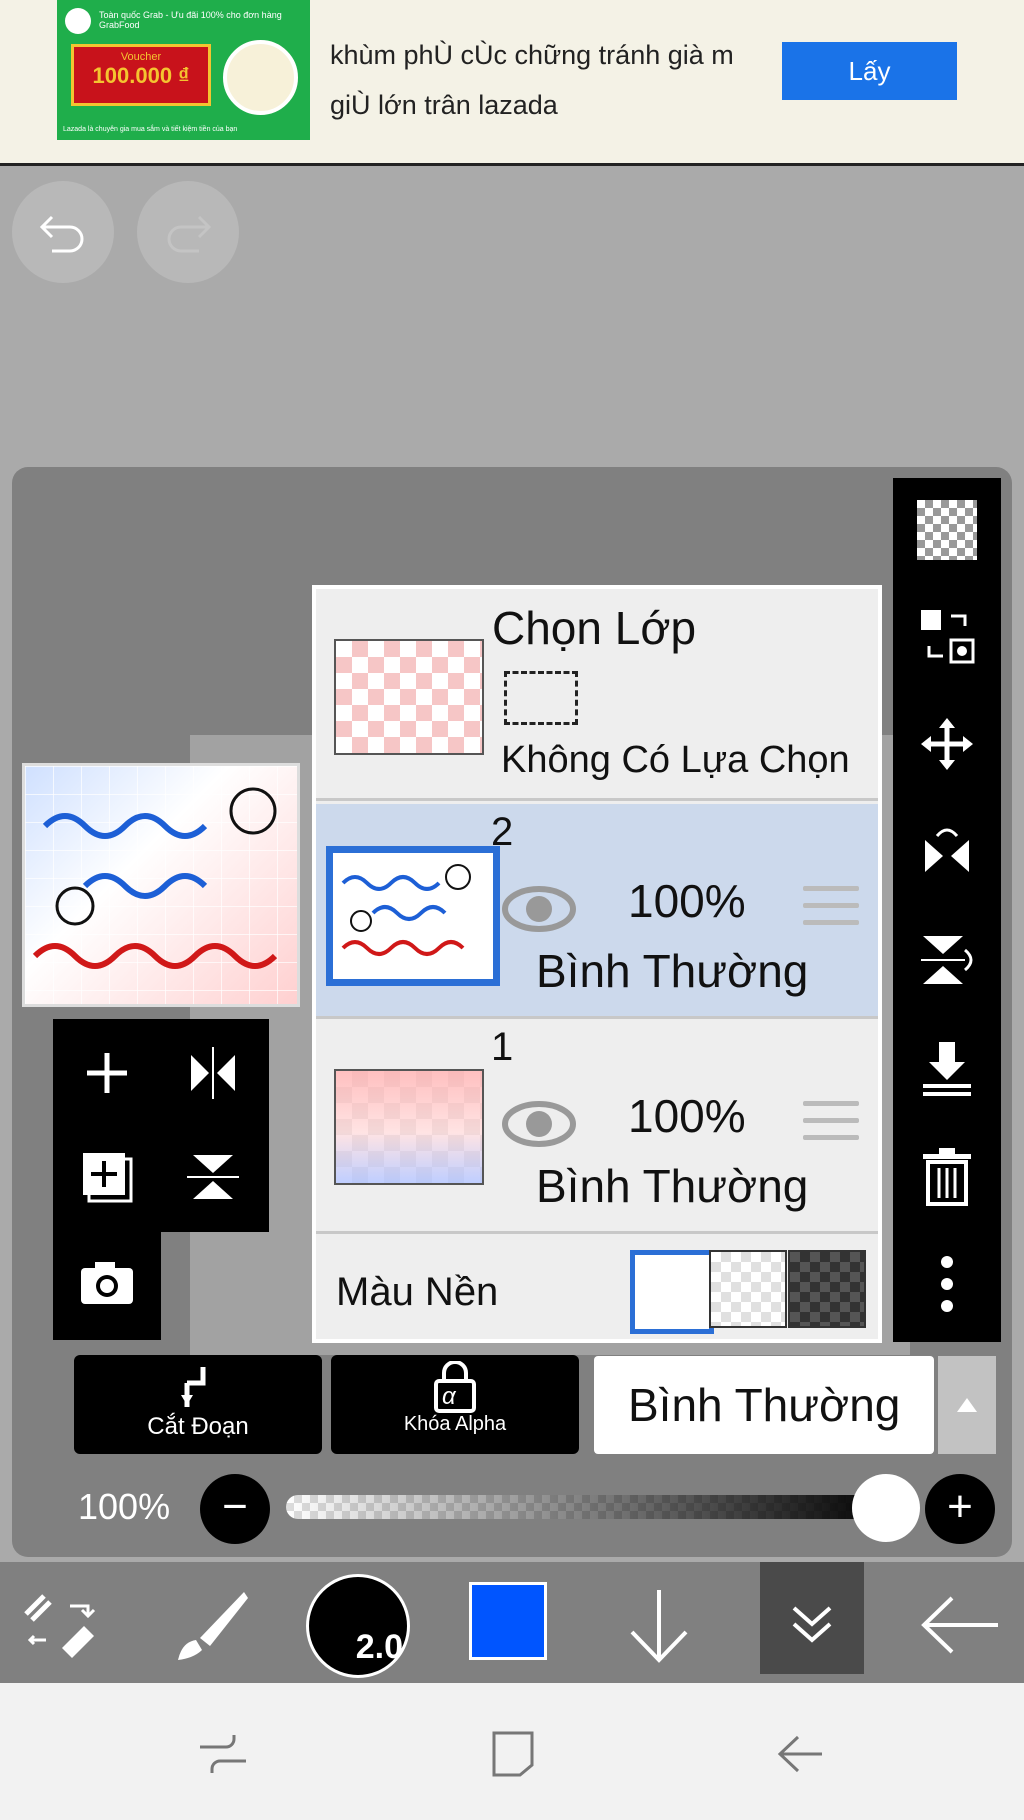 The image size is (1024, 1820). Describe the element at coordinates (260, 77) in the screenshot. I see `food-image` at that location.